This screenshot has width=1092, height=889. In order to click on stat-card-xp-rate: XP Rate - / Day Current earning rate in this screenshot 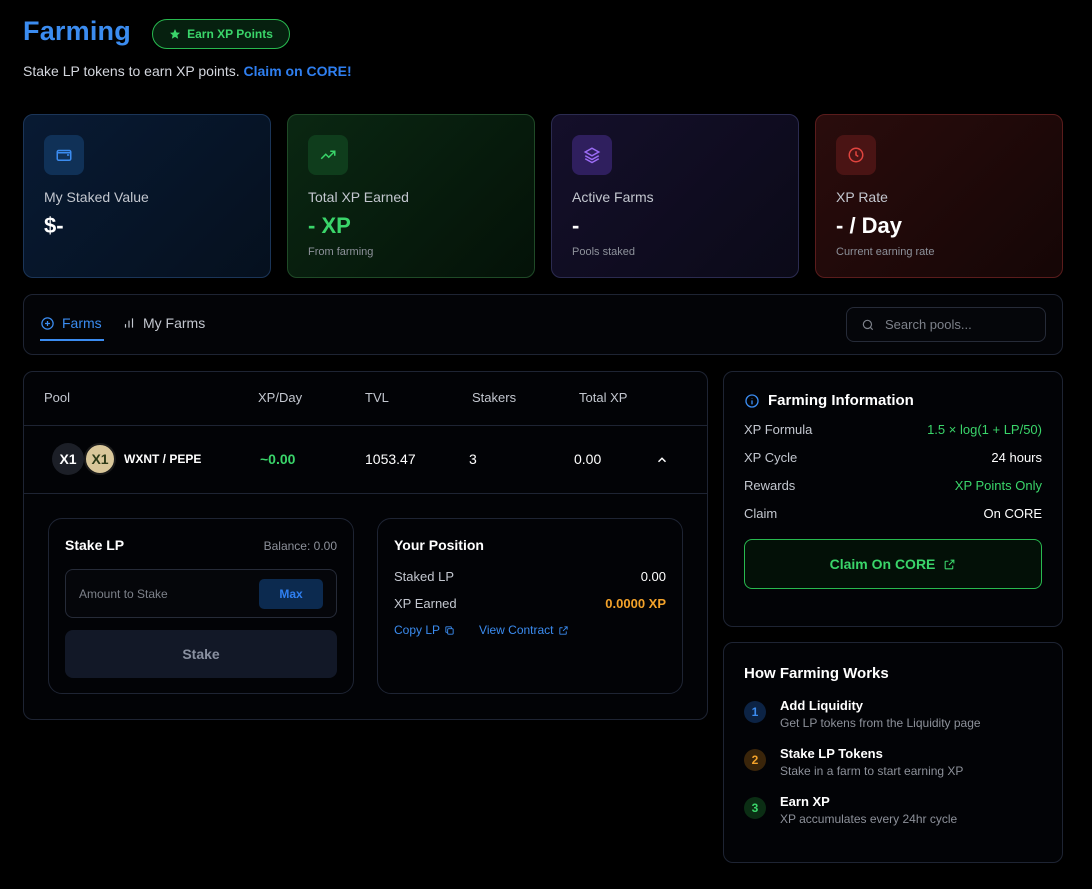, I will do `click(939, 196)`.